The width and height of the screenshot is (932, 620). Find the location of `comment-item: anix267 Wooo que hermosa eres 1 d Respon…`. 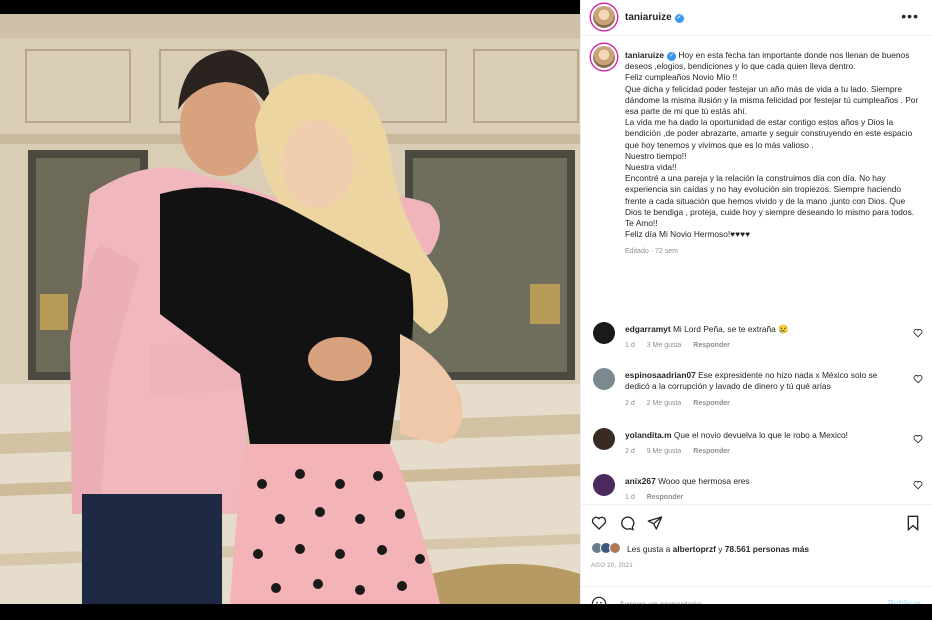

comment-item: anix267 Wooo que hermosa eres 1 d Respon… is located at coordinates (758, 489).